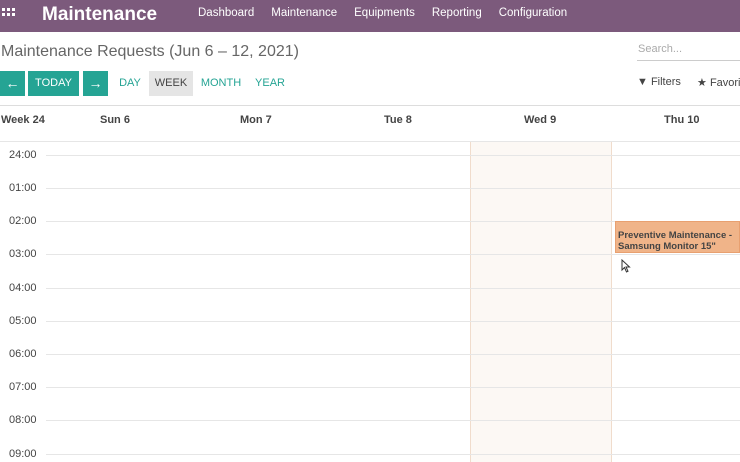 This screenshot has width=740, height=462. Describe the element at coordinates (23, 387) in the screenshot. I see `hour-label: 07:00` at that location.